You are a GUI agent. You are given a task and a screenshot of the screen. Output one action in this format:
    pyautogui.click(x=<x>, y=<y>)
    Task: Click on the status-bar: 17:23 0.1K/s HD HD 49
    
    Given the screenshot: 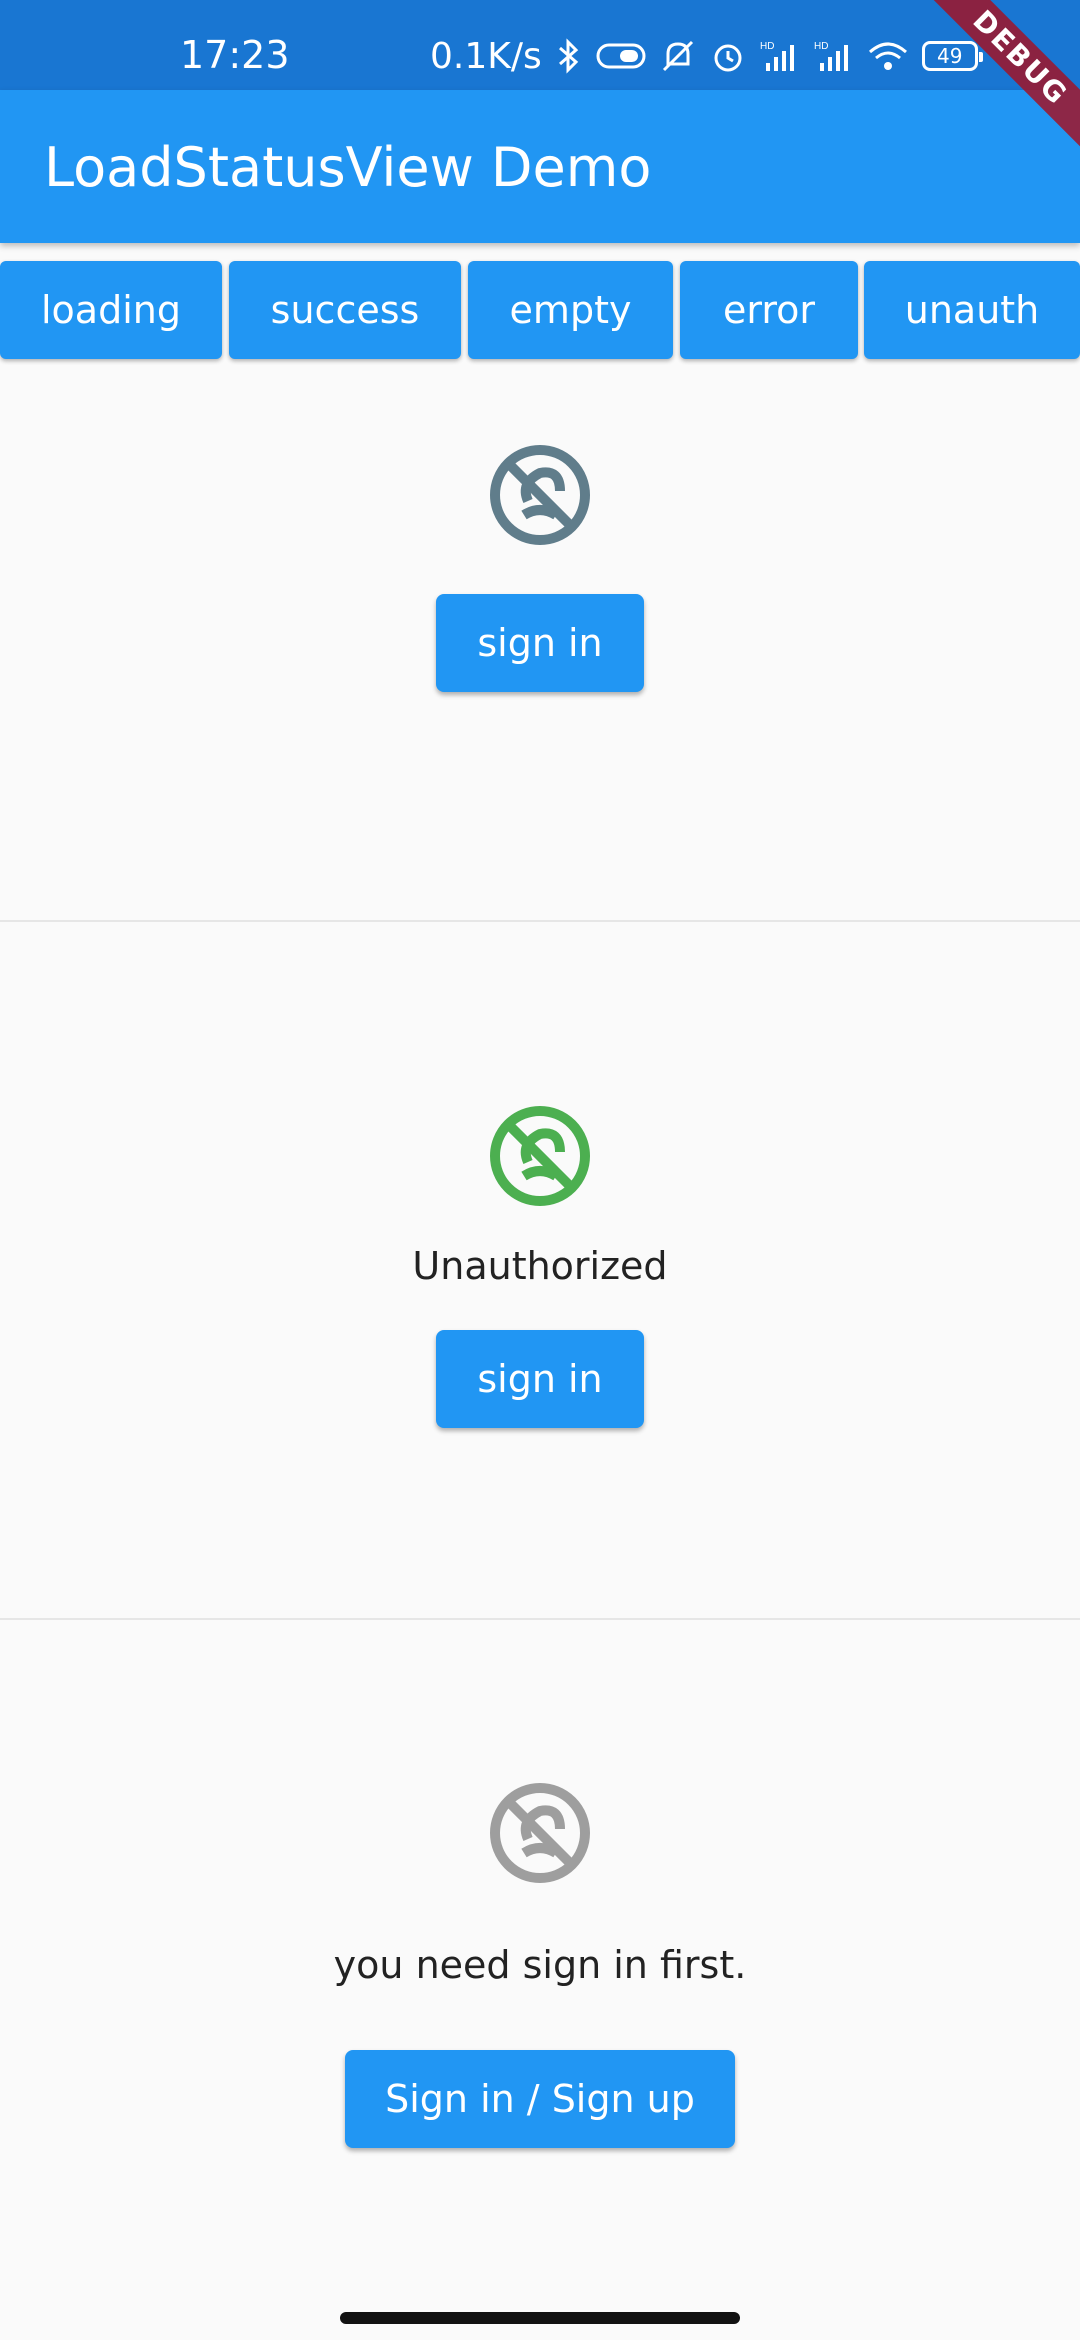 What is the action you would take?
    pyautogui.click(x=540, y=45)
    